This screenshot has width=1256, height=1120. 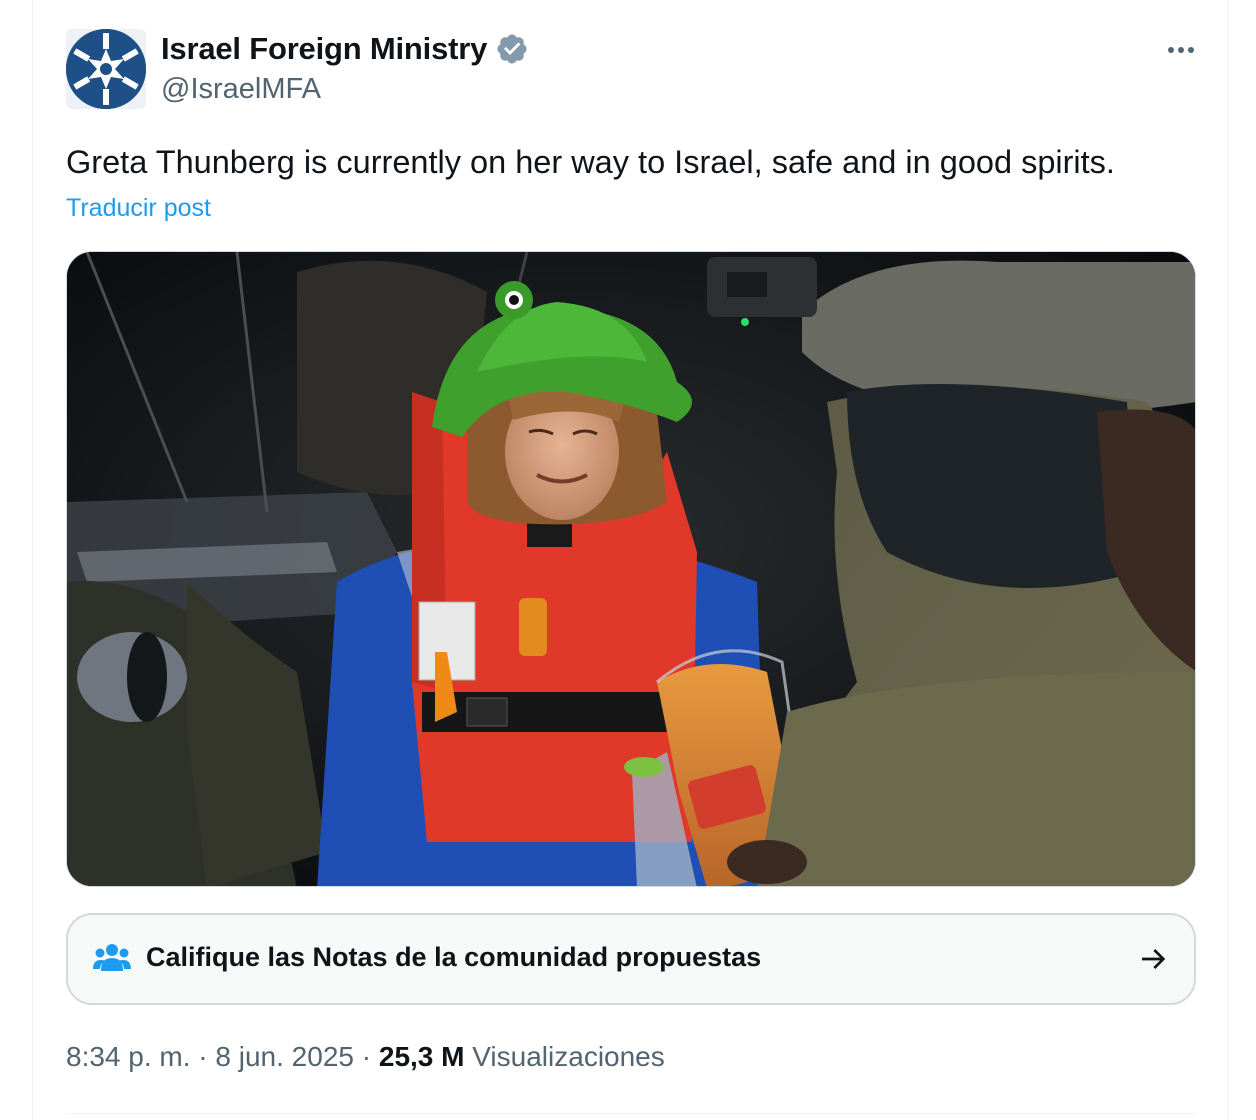 What do you see at coordinates (631, 1113) in the screenshot?
I see `divider` at bounding box center [631, 1113].